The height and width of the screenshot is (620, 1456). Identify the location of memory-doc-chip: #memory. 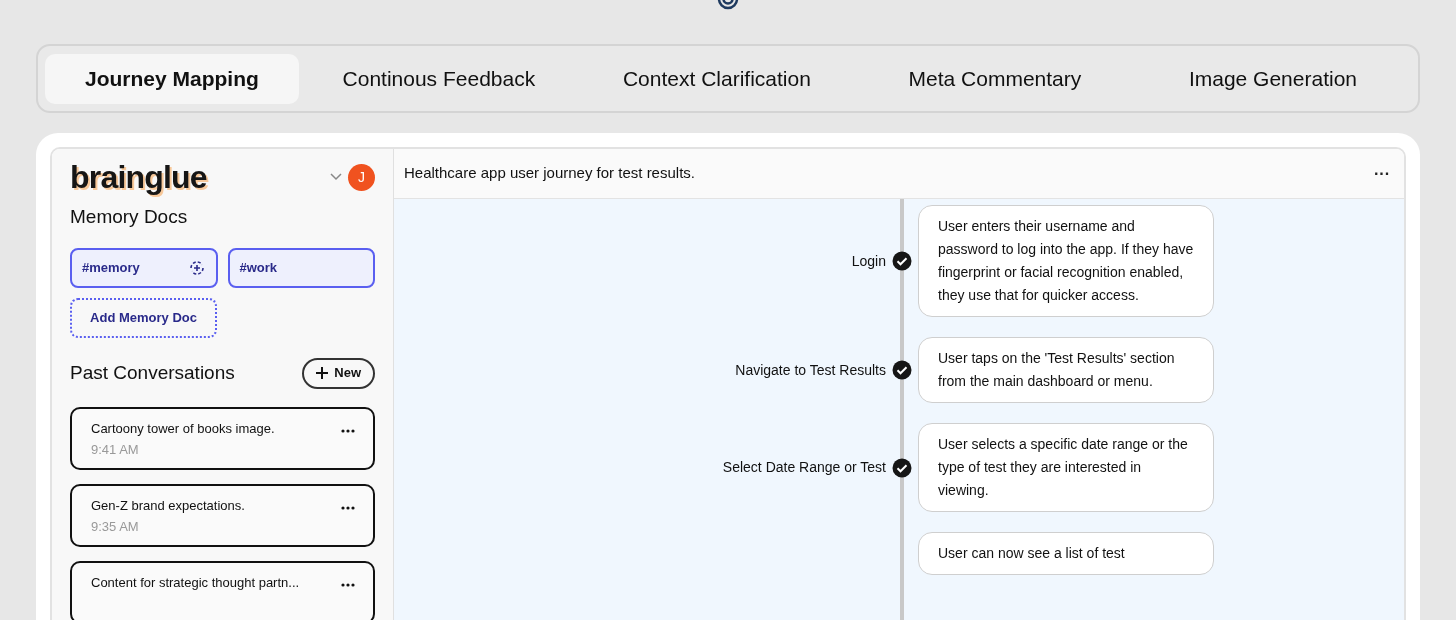
(144, 267).